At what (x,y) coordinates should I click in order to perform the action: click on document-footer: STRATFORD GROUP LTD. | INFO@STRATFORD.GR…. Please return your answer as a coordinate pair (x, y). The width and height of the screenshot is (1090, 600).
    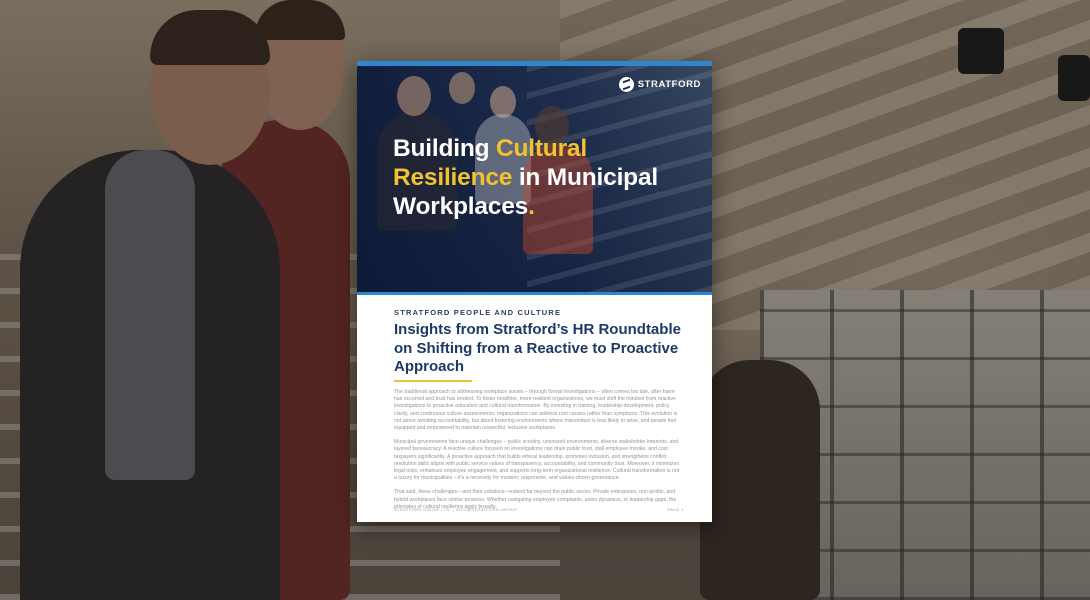
    Looking at the image, I should click on (539, 511).